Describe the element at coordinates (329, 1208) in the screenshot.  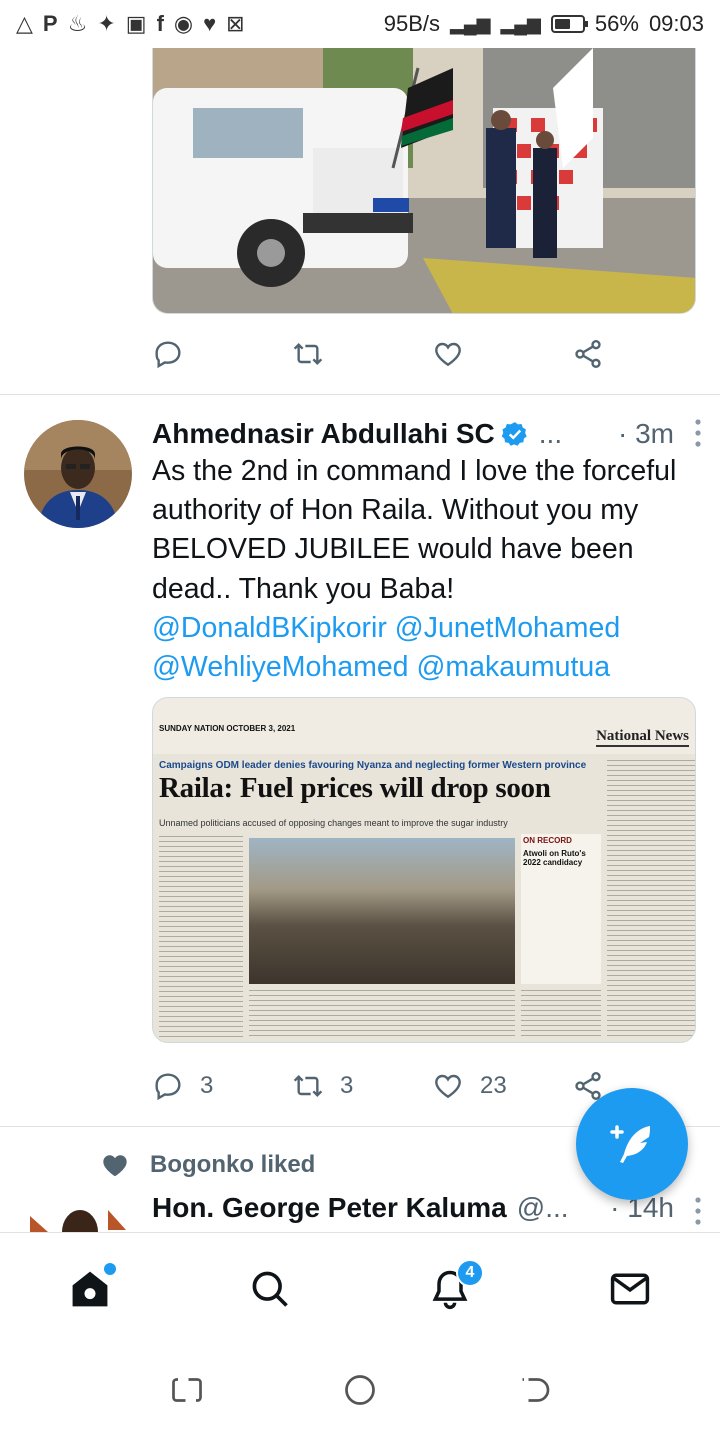
I see `author-name: Hon. George Peter Kaluma` at that location.